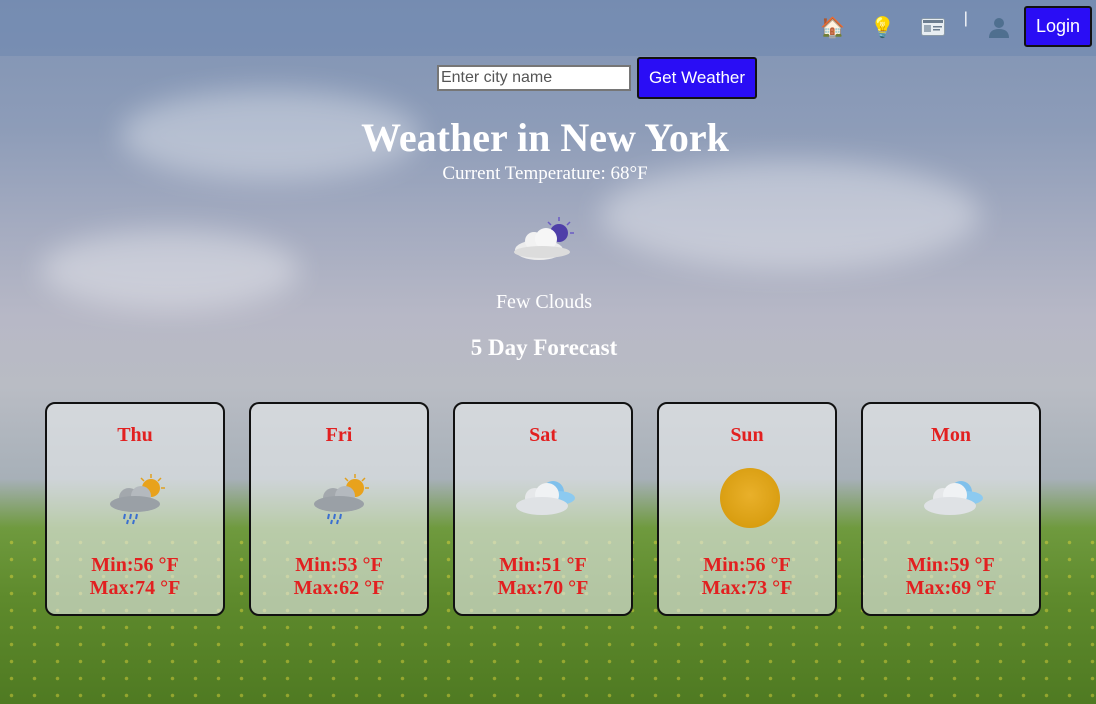  I want to click on forecast-card: Mon Min:59 °F Max:69 °F, so click(951, 509).